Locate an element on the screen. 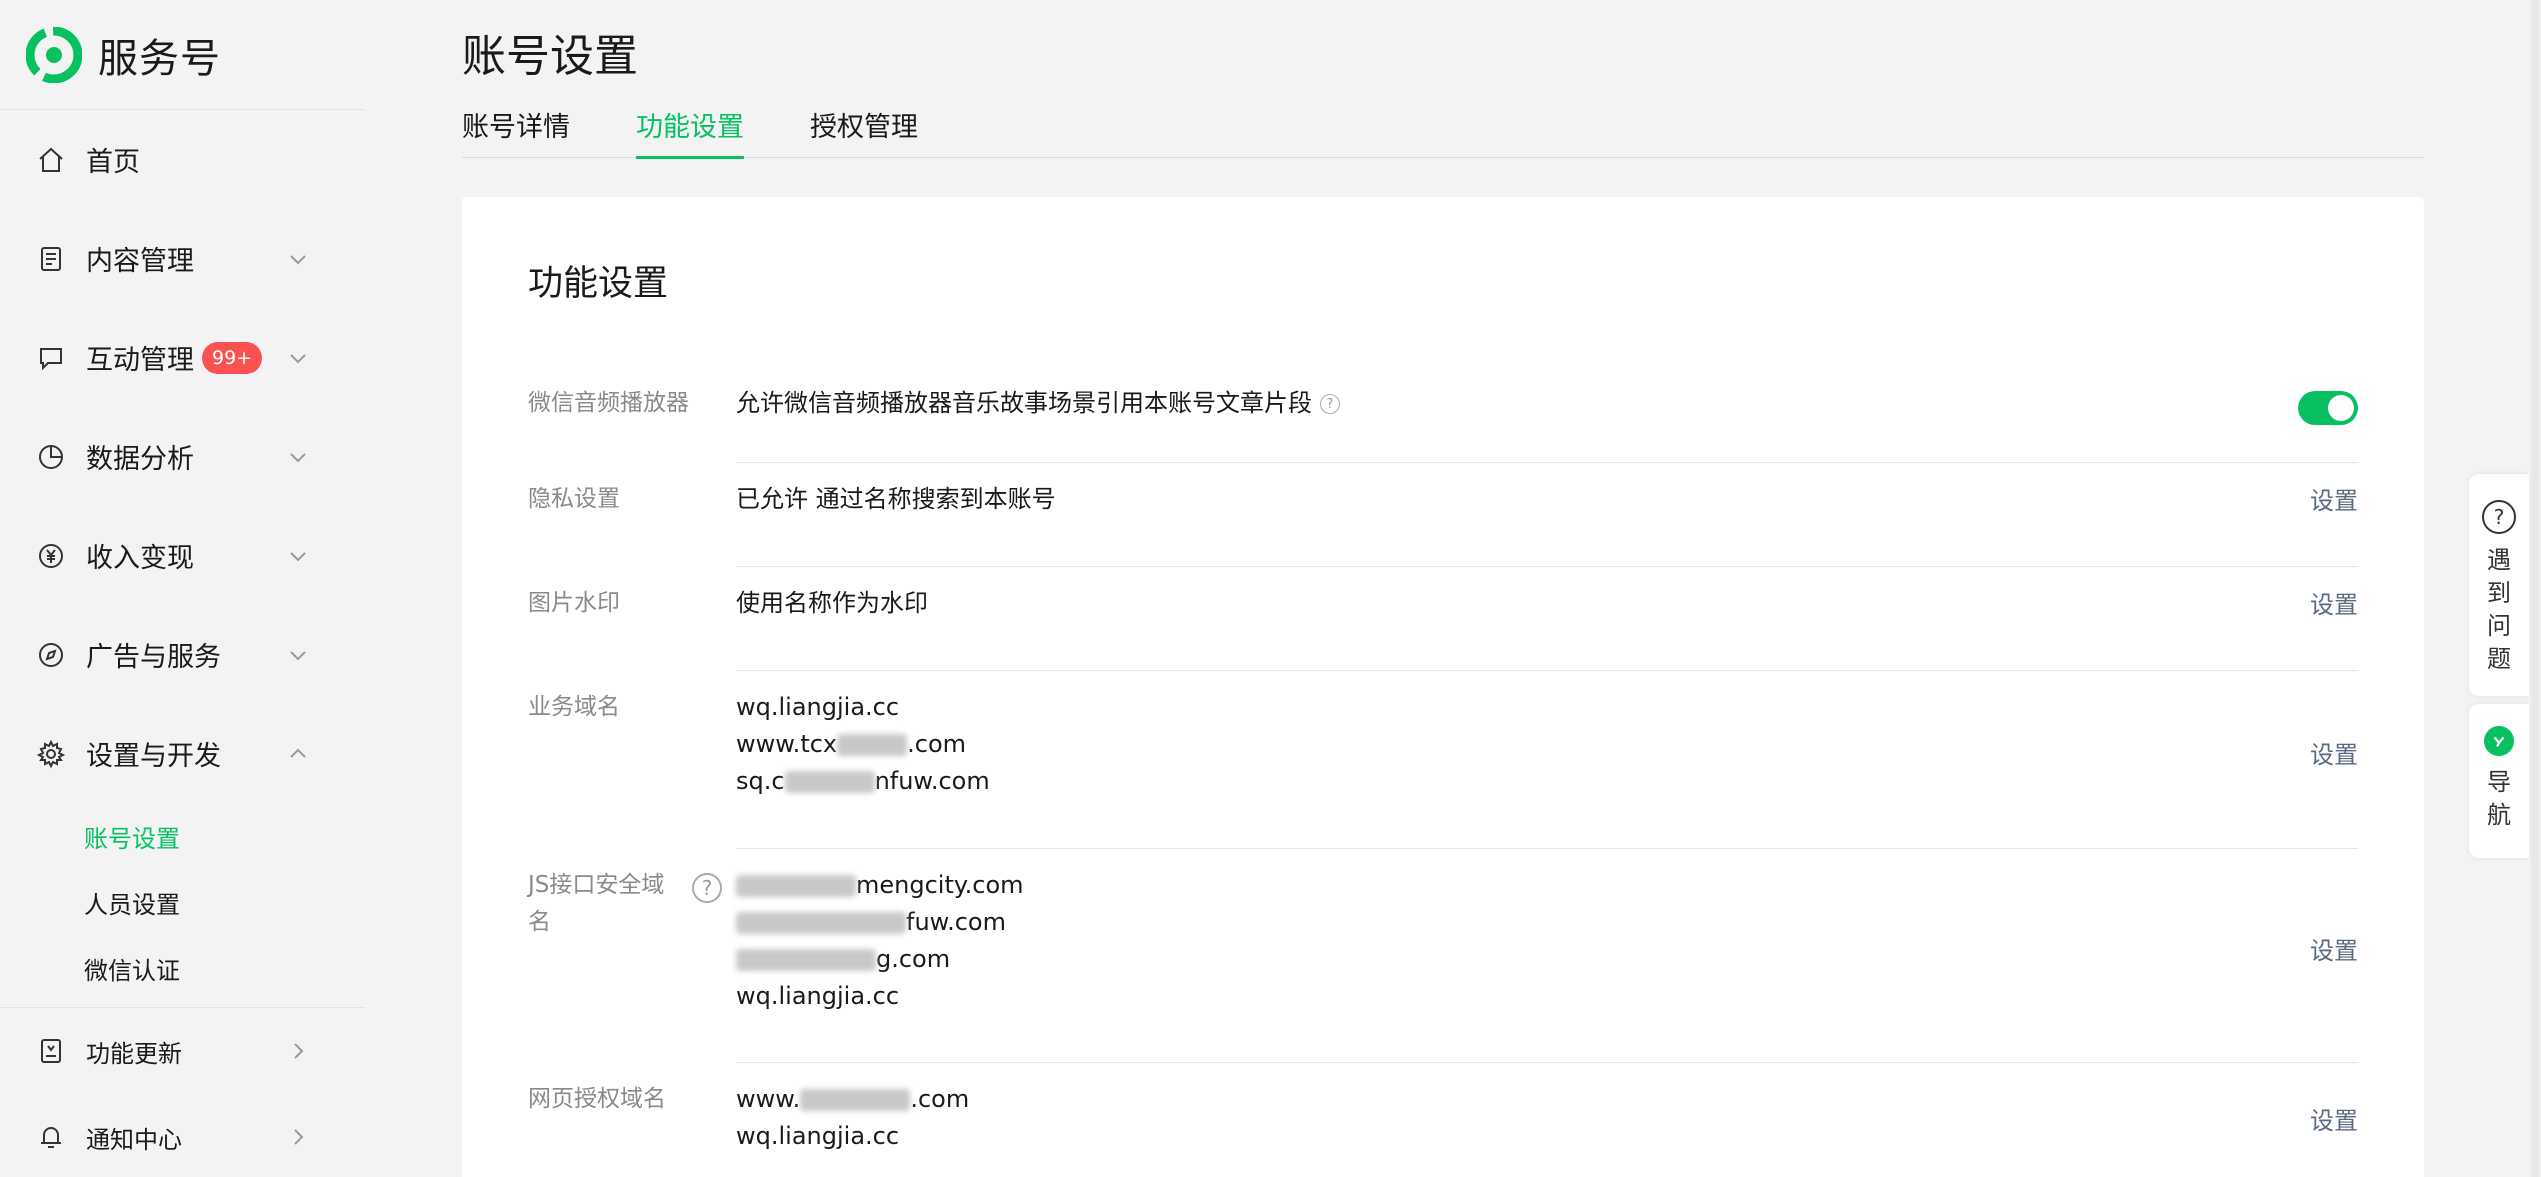 This screenshot has width=2541, height=1177. navigation-widget: 导航 is located at coordinates (2499, 781).